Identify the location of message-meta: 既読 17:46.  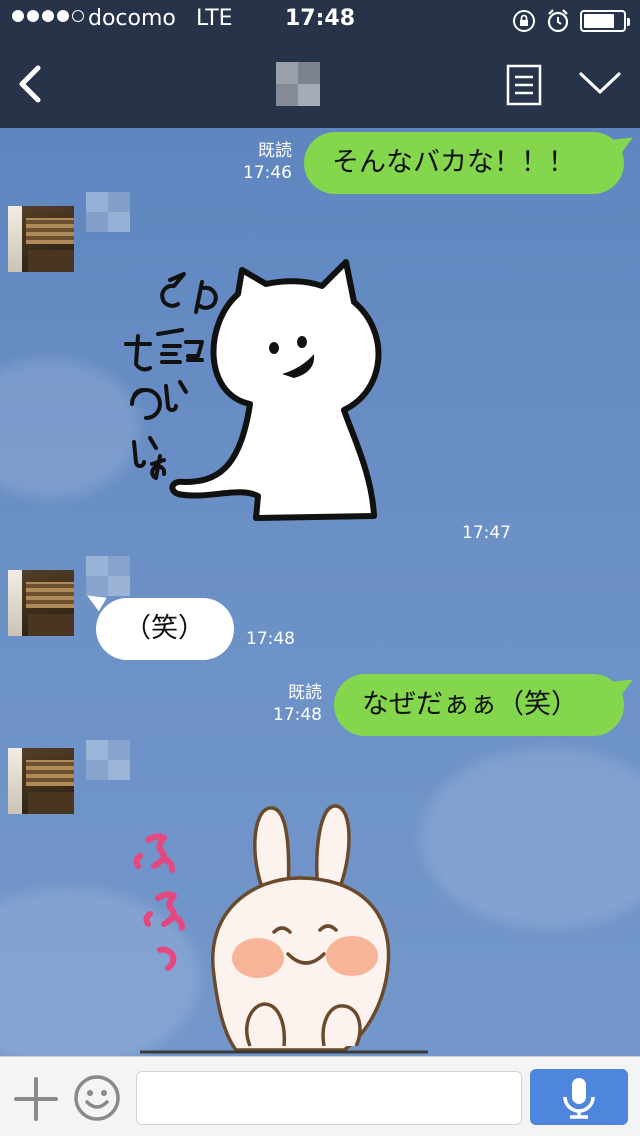
(261, 162).